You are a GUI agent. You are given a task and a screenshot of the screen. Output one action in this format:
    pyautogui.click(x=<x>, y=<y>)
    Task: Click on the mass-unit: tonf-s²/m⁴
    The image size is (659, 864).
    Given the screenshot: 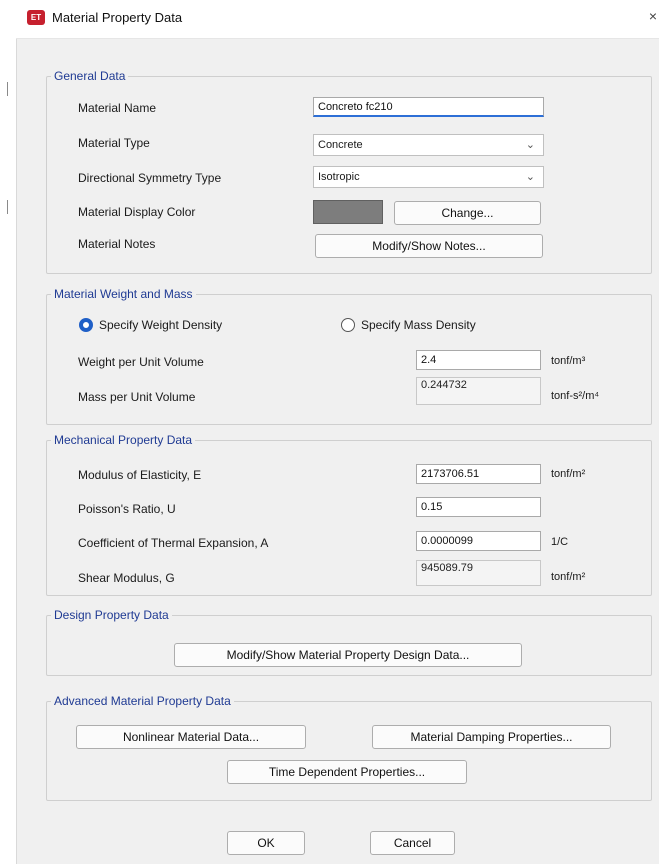 What is the action you would take?
    pyautogui.click(x=575, y=396)
    